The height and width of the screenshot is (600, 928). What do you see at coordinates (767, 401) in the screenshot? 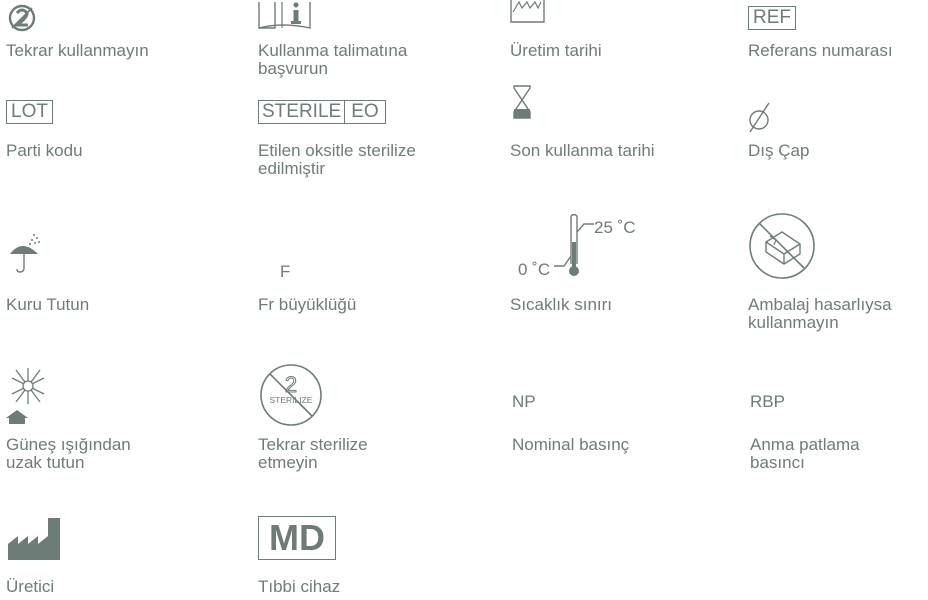
I see `rbp-text-icon: RBP` at bounding box center [767, 401].